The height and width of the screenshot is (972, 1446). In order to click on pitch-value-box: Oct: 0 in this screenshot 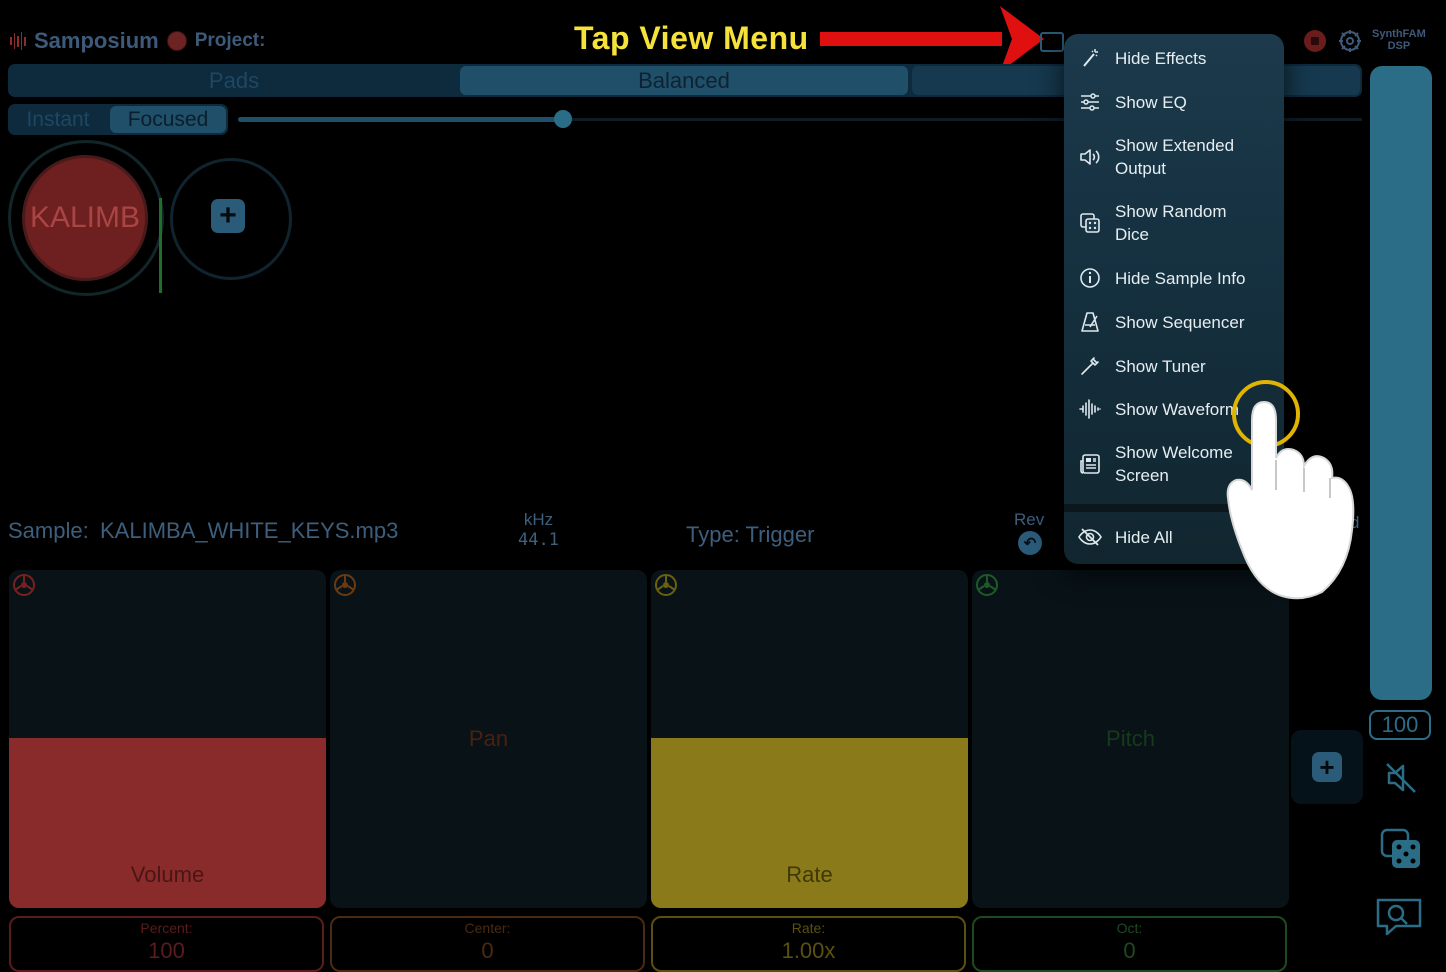, I will do `click(1129, 944)`.